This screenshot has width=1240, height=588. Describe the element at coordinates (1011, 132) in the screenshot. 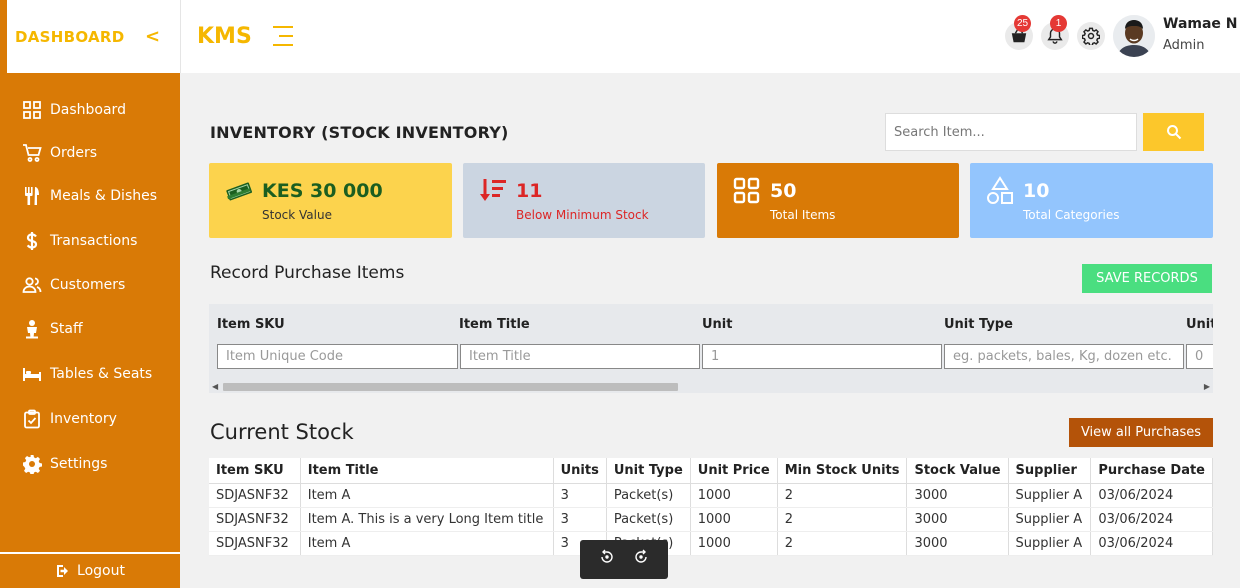

I see `search-input` at that location.